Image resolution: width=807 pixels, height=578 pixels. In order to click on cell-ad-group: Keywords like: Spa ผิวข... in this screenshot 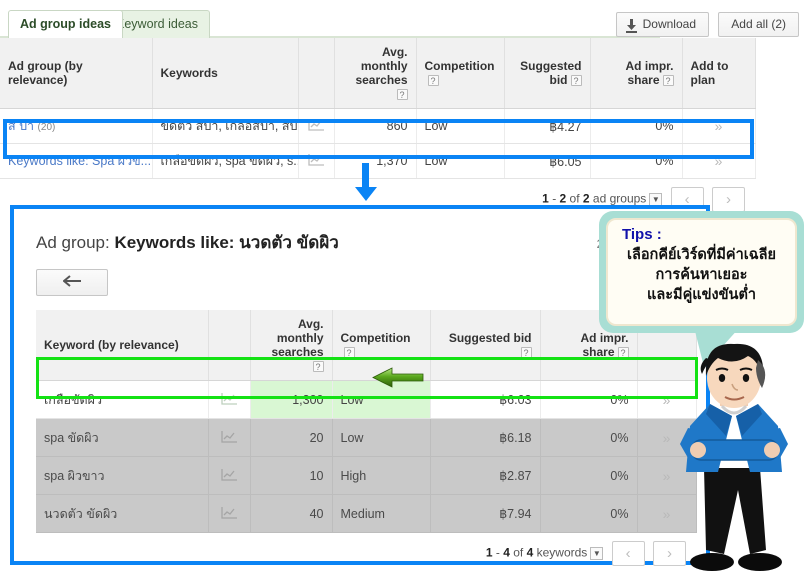, I will do `click(76, 161)`.